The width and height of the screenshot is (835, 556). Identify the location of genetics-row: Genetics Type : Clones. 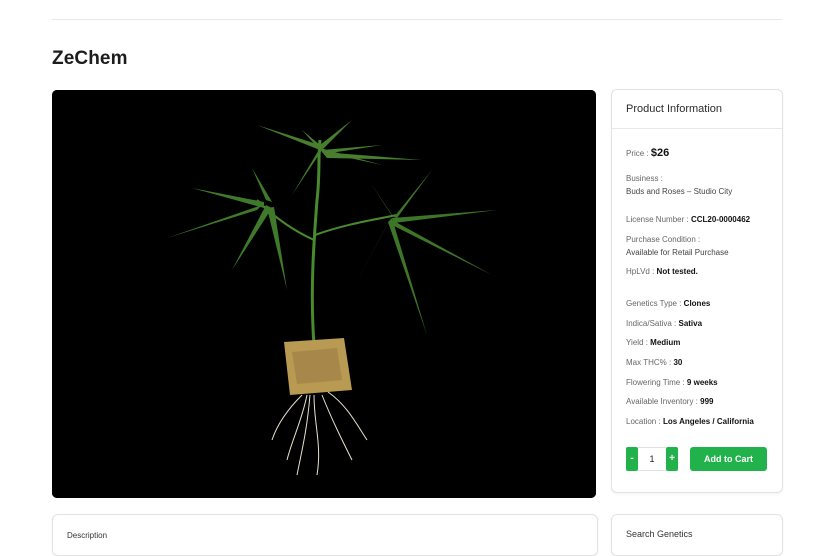
(668, 303).